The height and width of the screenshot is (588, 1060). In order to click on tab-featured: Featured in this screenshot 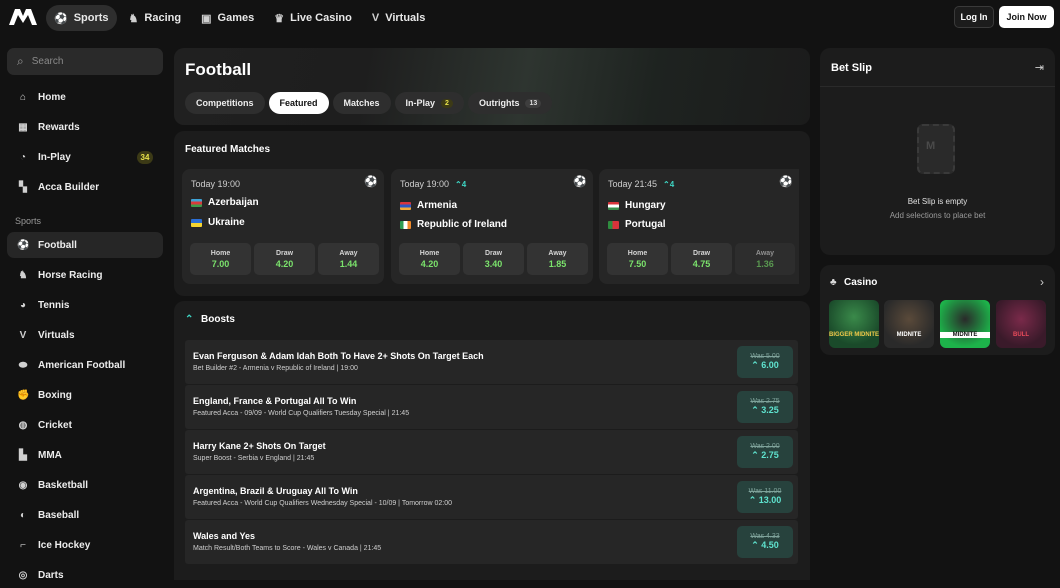, I will do `click(298, 103)`.